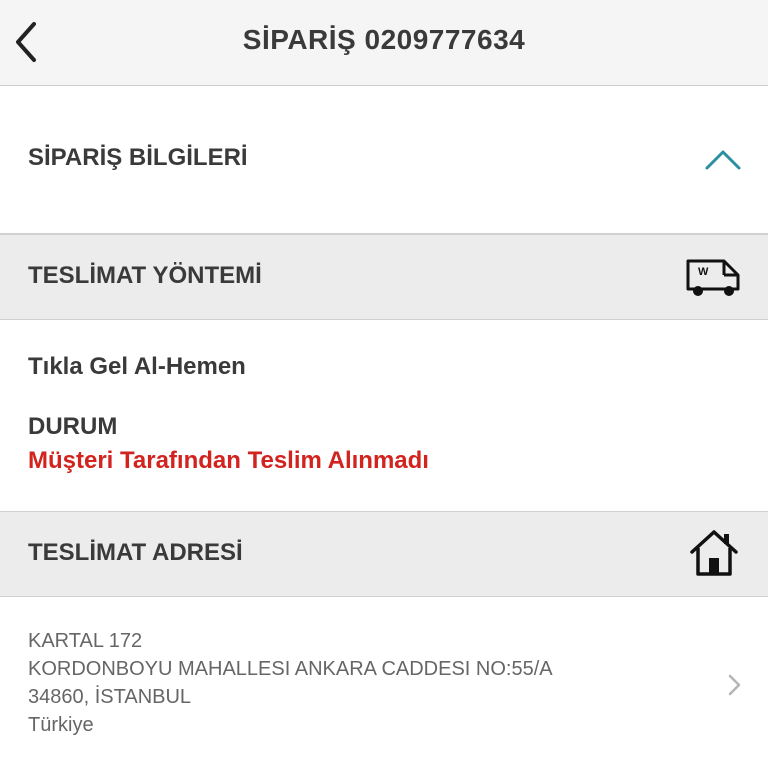 The width and height of the screenshot is (768, 768). Describe the element at coordinates (85, 641) in the screenshot. I see `address-line: KARTAL 172` at that location.